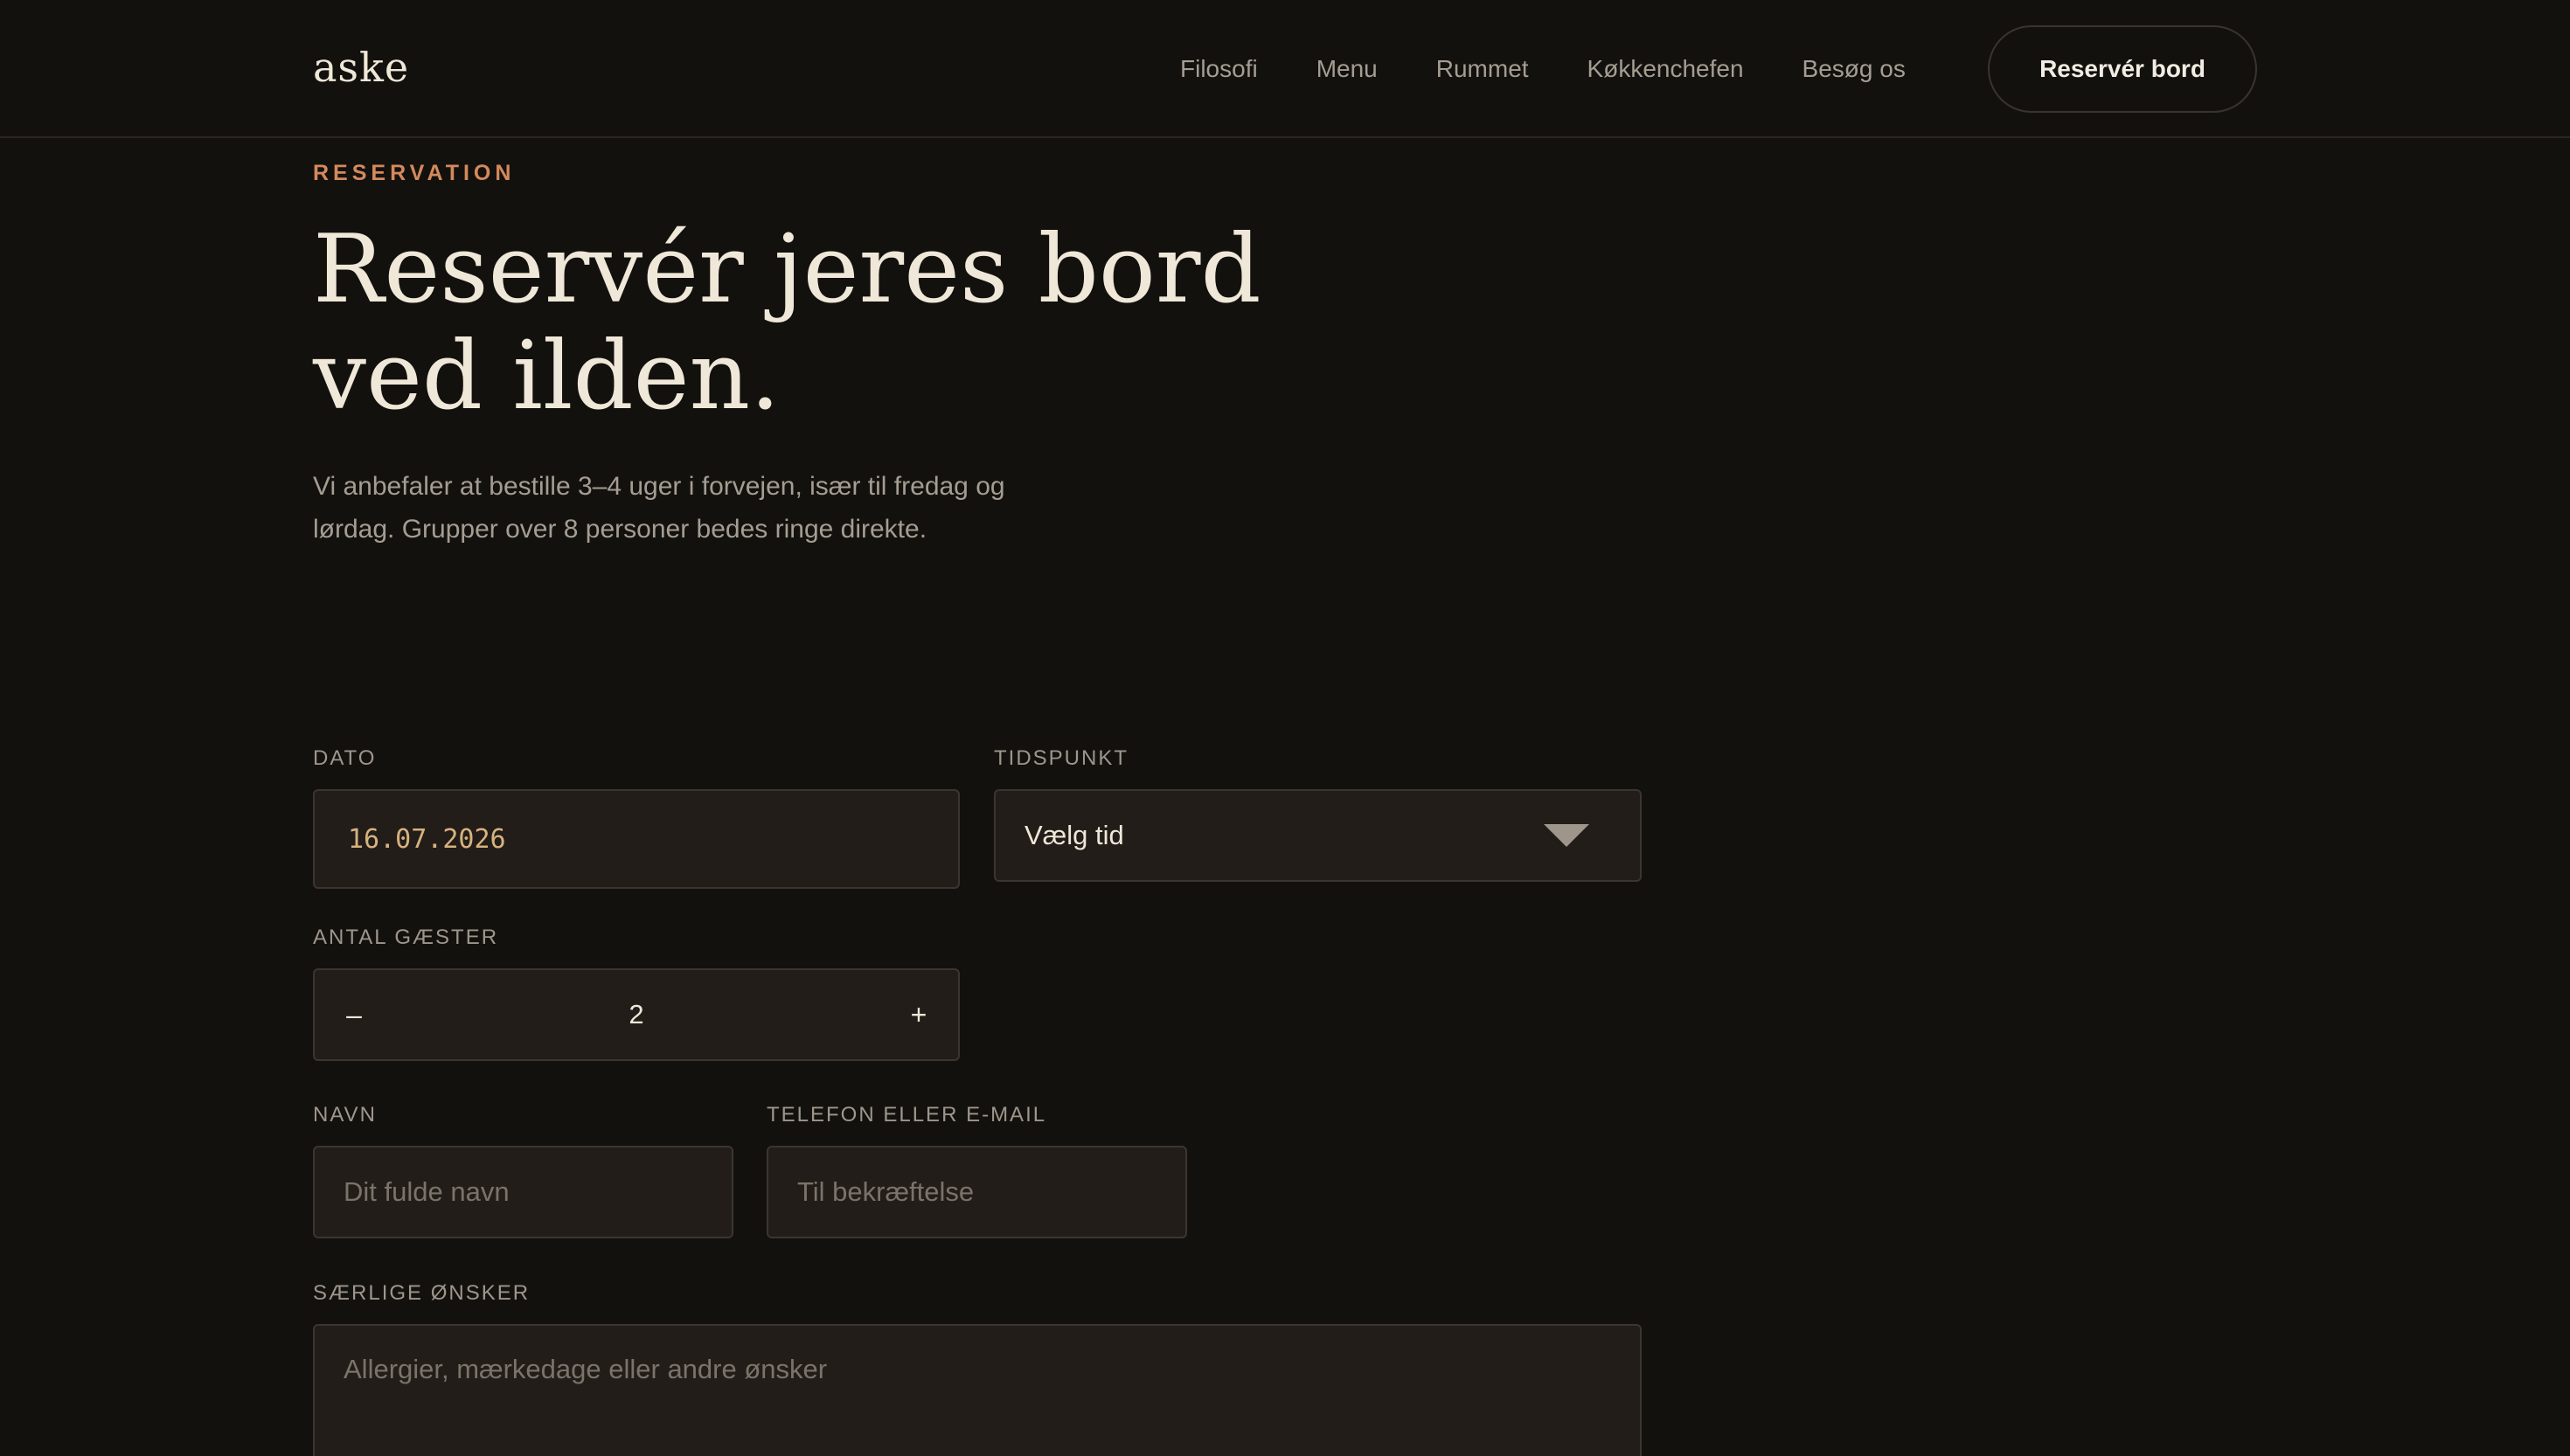 This screenshot has height=1456, width=2570. I want to click on time-select: Vælg tid, so click(1318, 835).